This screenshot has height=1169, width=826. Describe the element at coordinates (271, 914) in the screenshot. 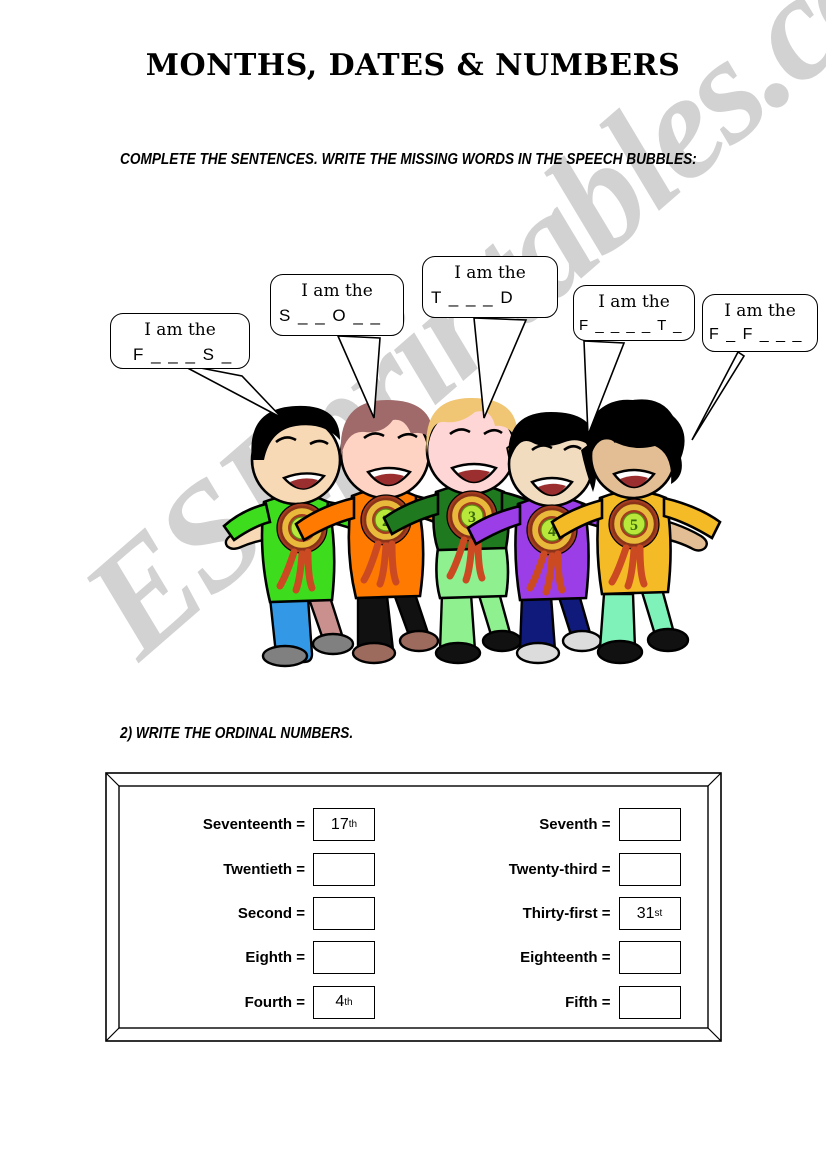

I see `ordinal-label: Second =` at that location.